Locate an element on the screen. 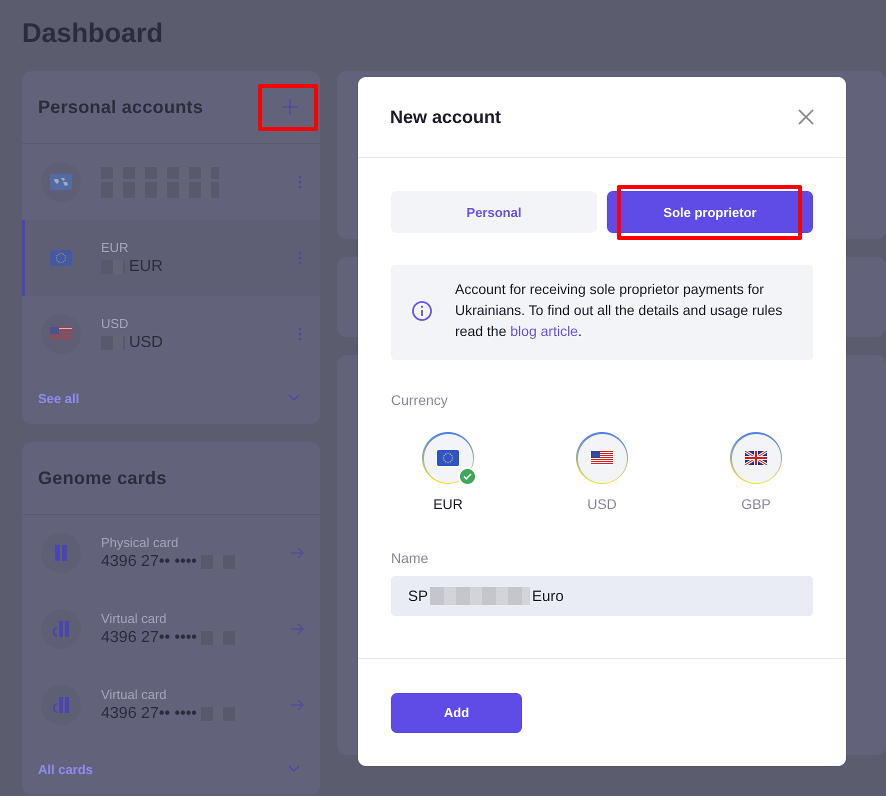 This screenshot has width=886, height=796. account-balance: EUR is located at coordinates (146, 267).